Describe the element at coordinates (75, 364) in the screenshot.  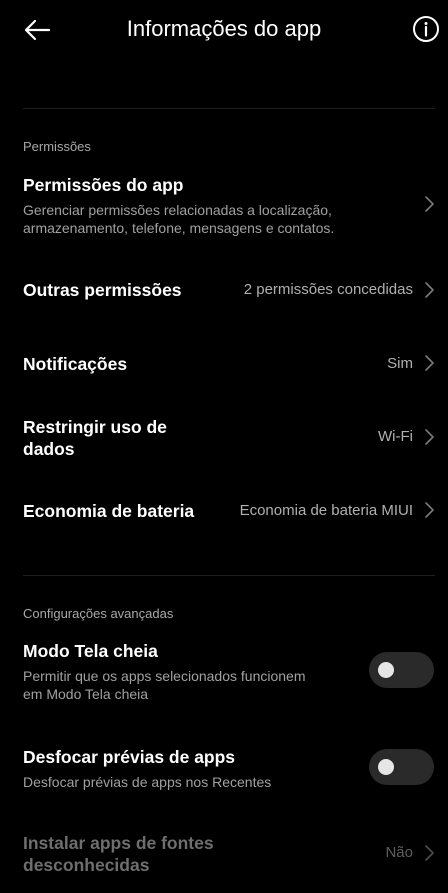
I see `row-title: Notificações` at that location.